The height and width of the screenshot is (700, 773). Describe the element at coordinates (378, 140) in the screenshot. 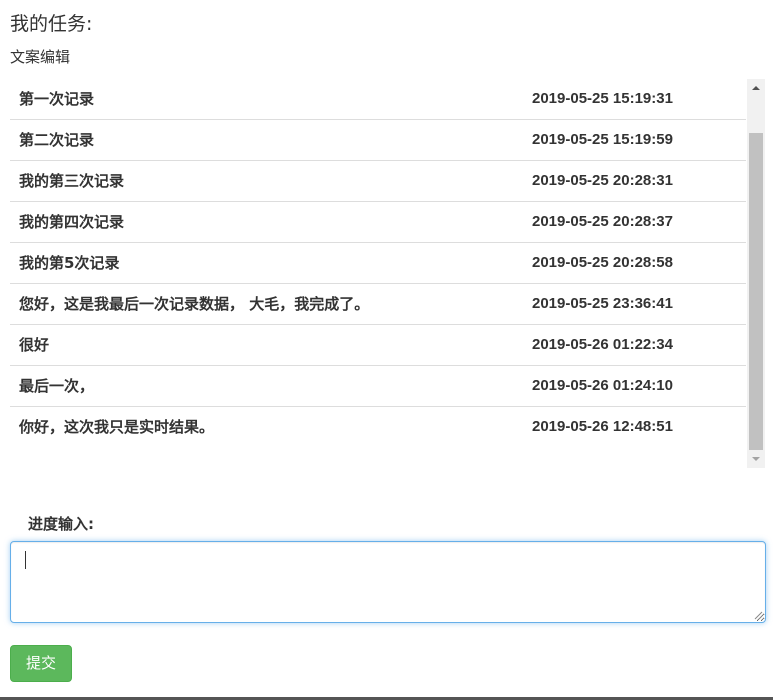

I see `record-row: 第二次记录 2019-05-25 15:19:59` at that location.